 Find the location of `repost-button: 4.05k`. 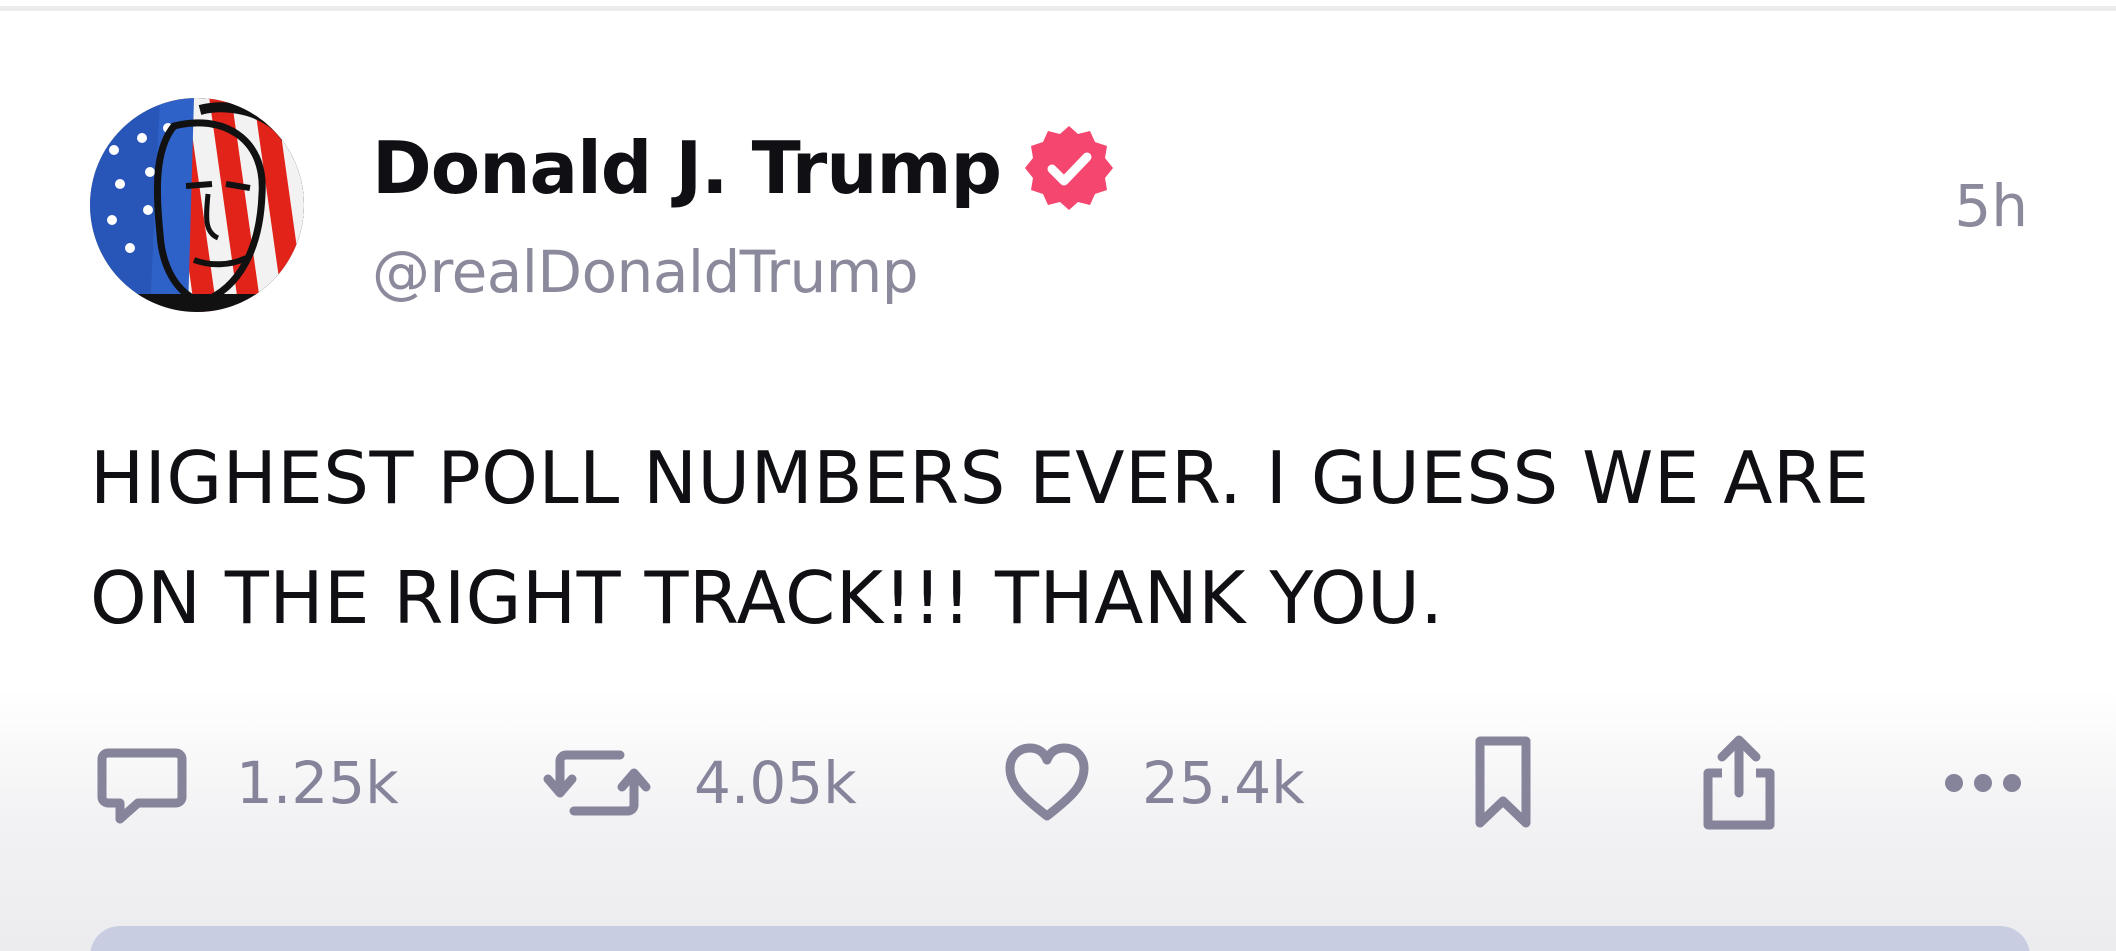

repost-button: 4.05k is located at coordinates (699, 783).